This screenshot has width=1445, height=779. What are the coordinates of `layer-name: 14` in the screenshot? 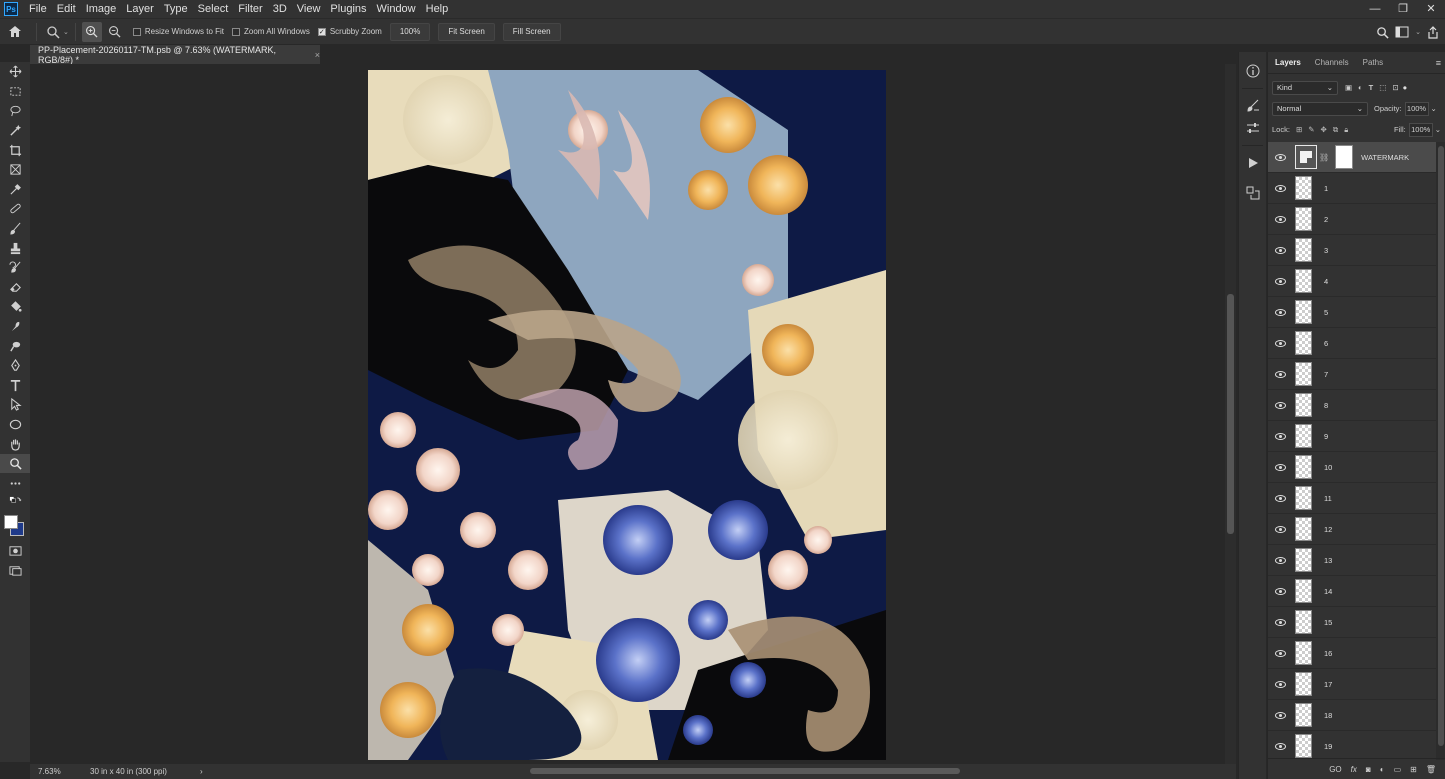 It's located at (1328, 591).